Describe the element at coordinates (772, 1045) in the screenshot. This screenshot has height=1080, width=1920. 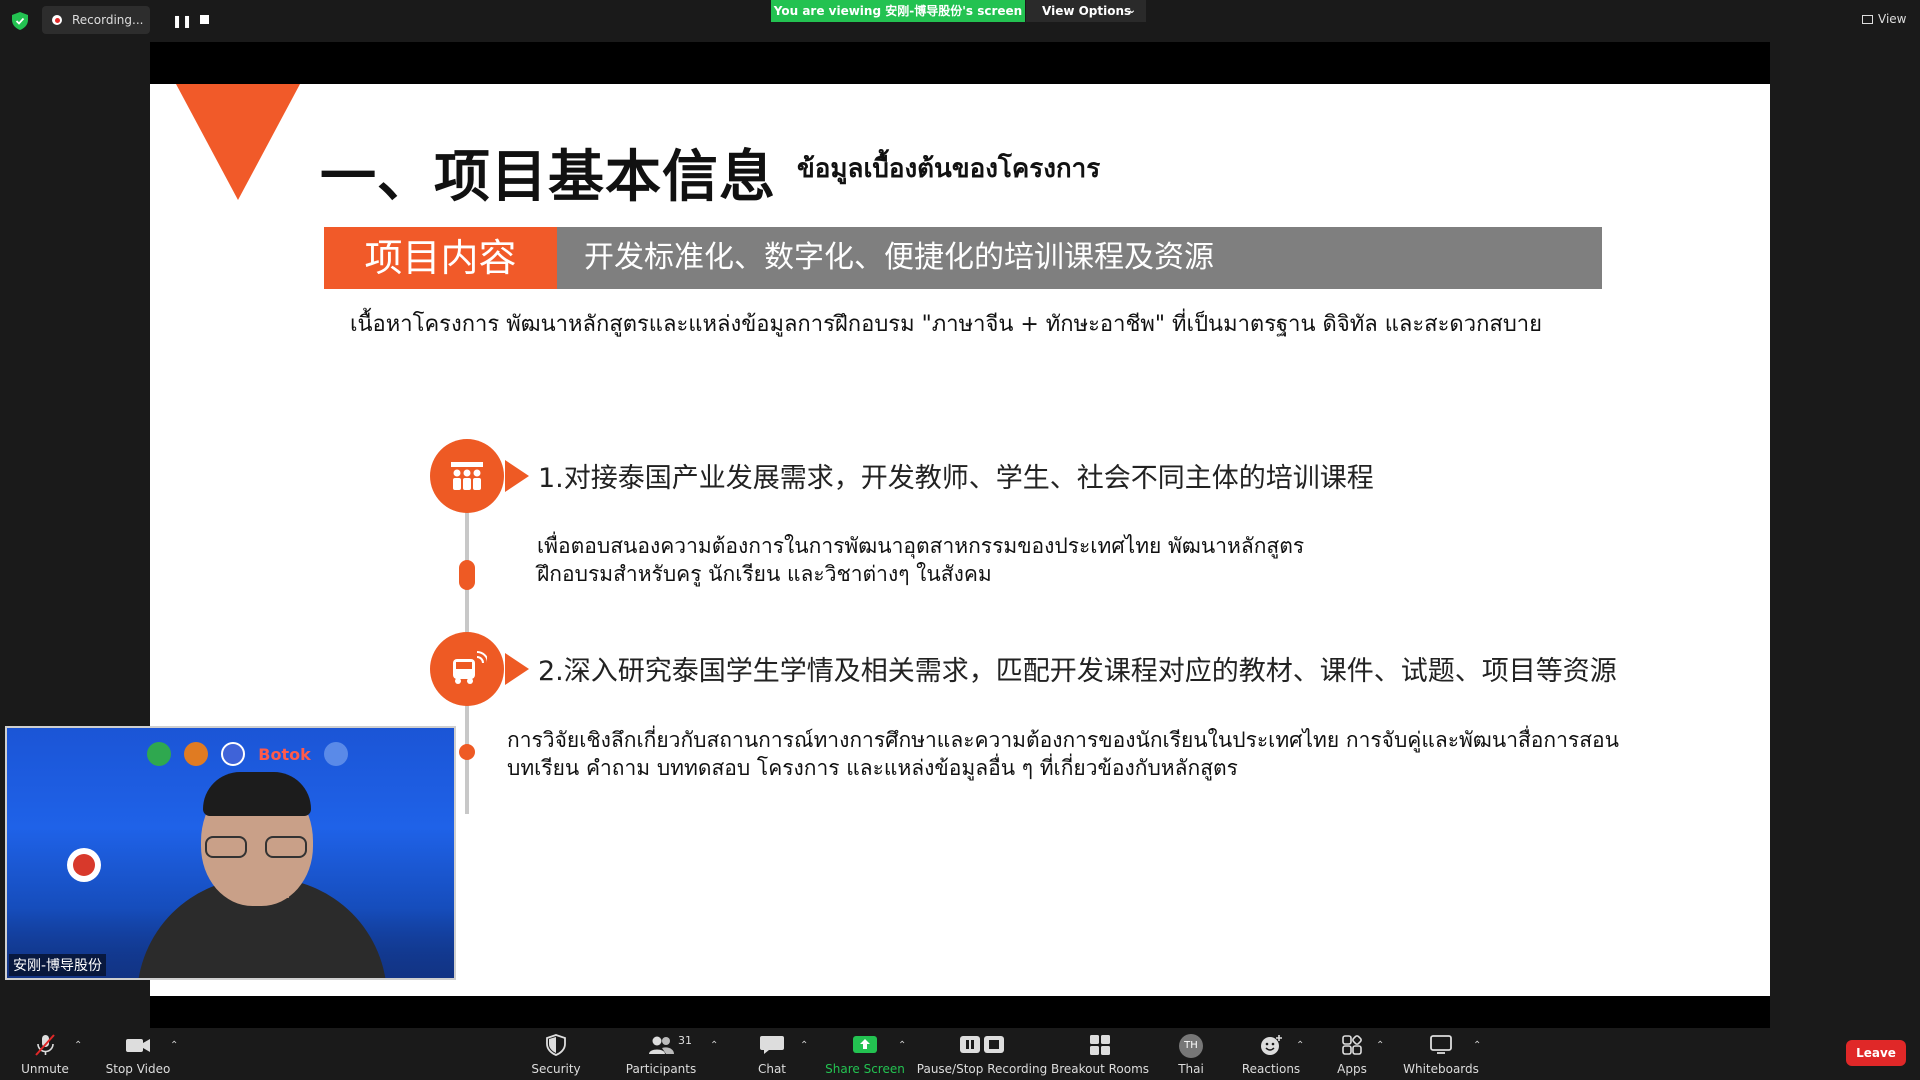
I see `chat-bubble-icon` at that location.